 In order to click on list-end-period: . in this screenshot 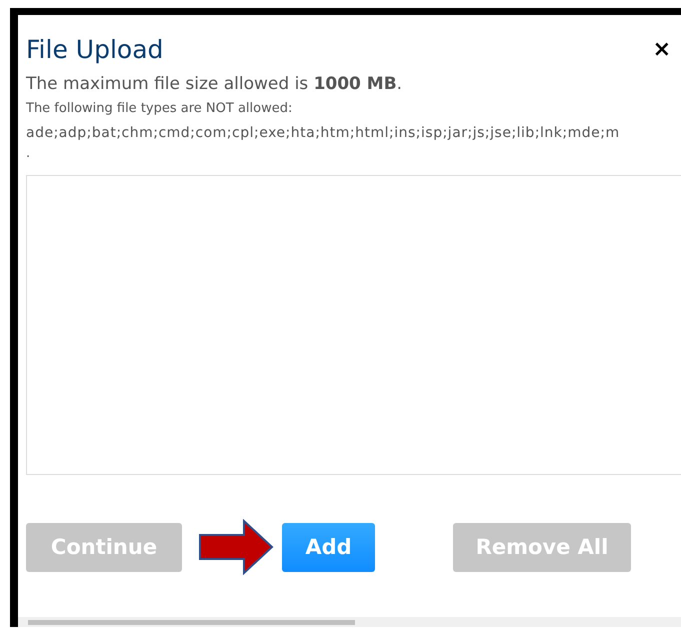, I will do `click(29, 154)`.